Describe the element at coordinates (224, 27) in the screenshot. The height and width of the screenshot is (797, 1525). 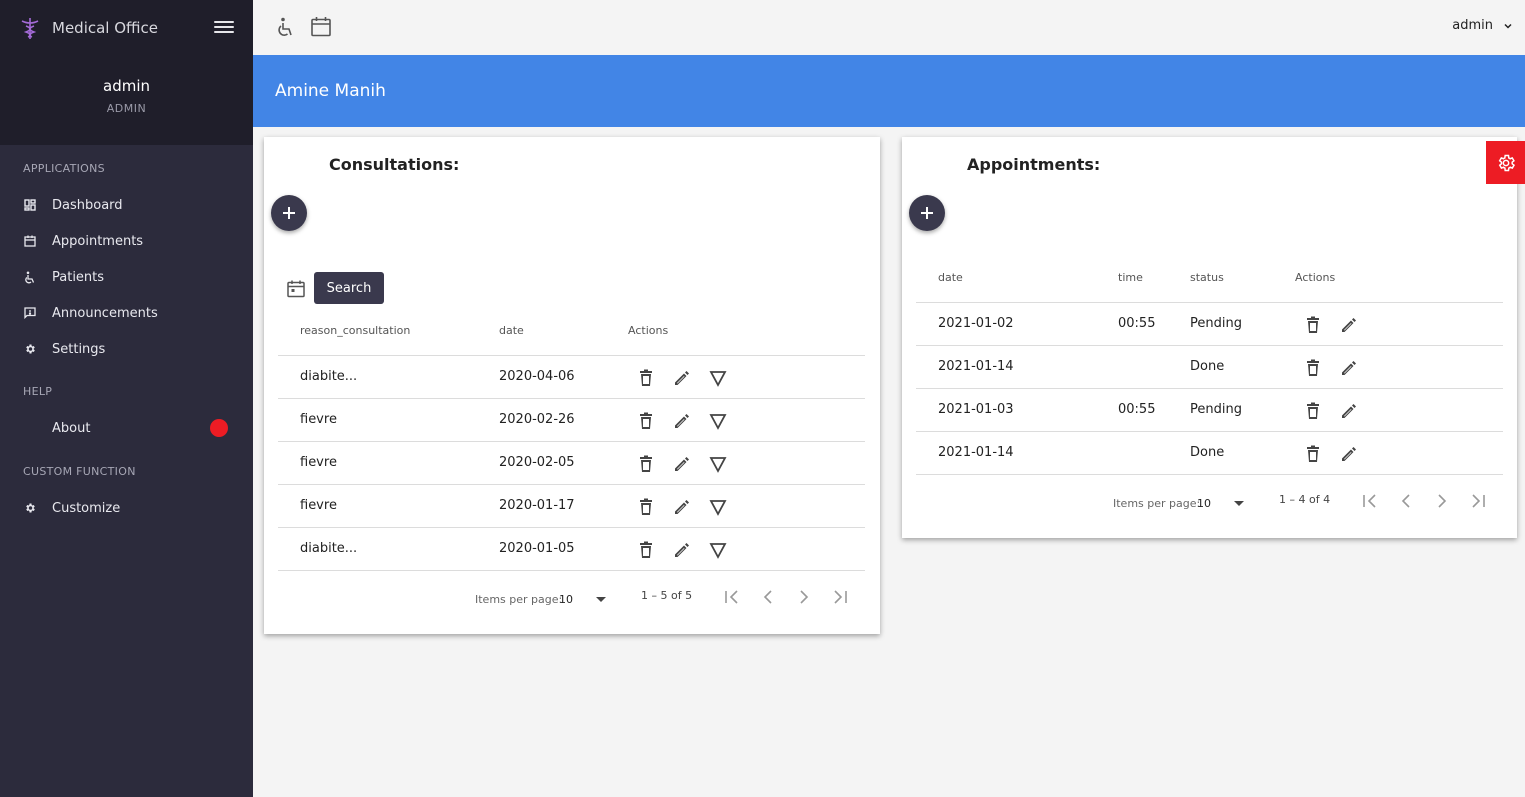
I see `hamburger-menu-icon` at that location.